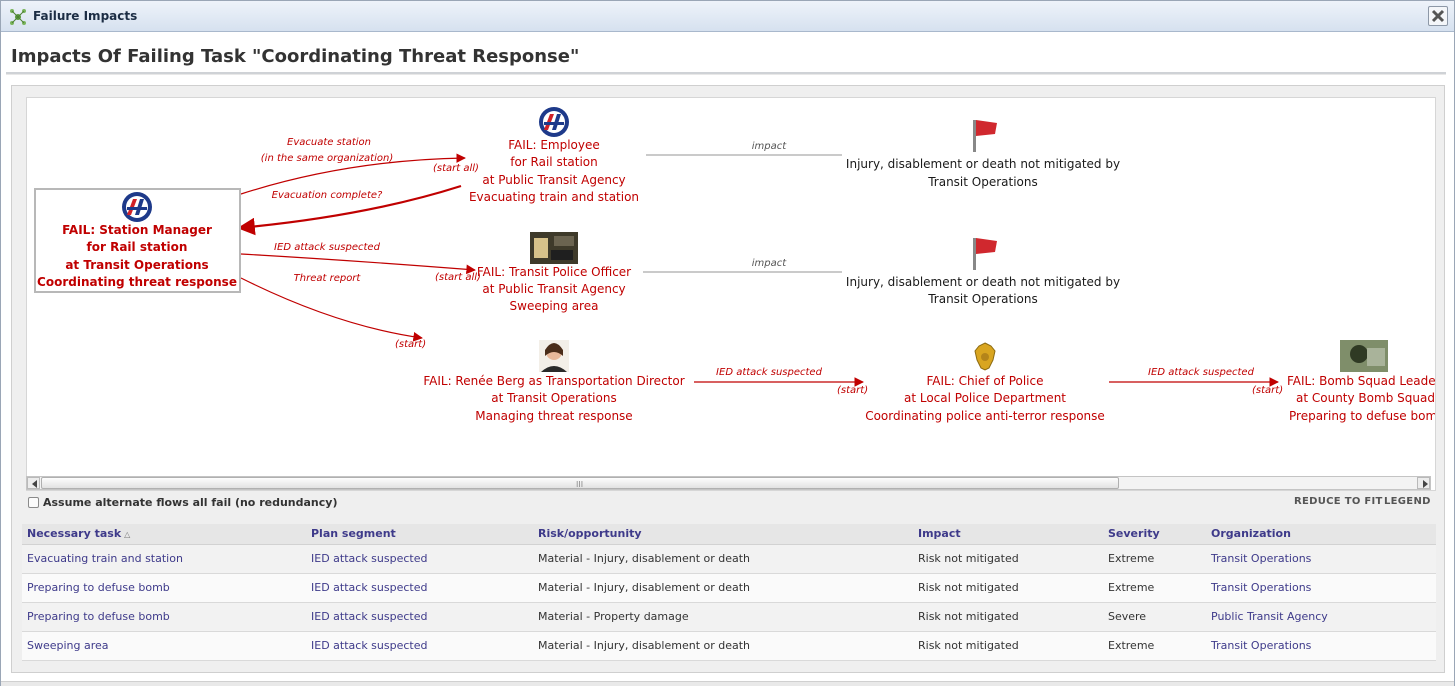 This screenshot has height=686, width=1455. Describe the element at coordinates (985, 416) in the screenshot. I see `chief-line-3: Coordinating police anti-terror response` at that location.